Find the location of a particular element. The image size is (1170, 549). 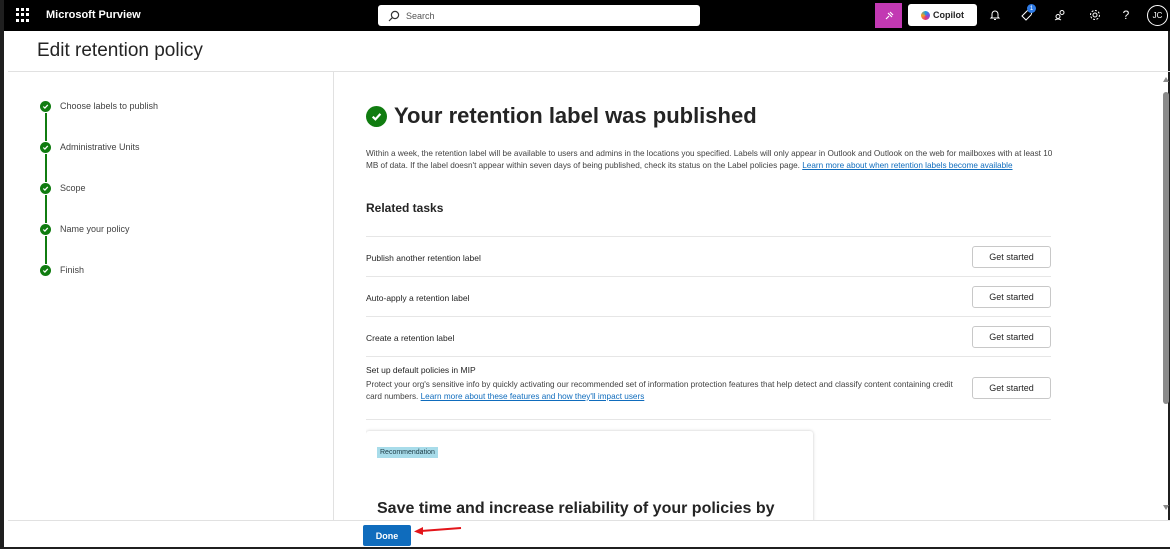

top-bar: Microsoft Purview Search Copilot 1 ? JC is located at coordinates (587, 15).